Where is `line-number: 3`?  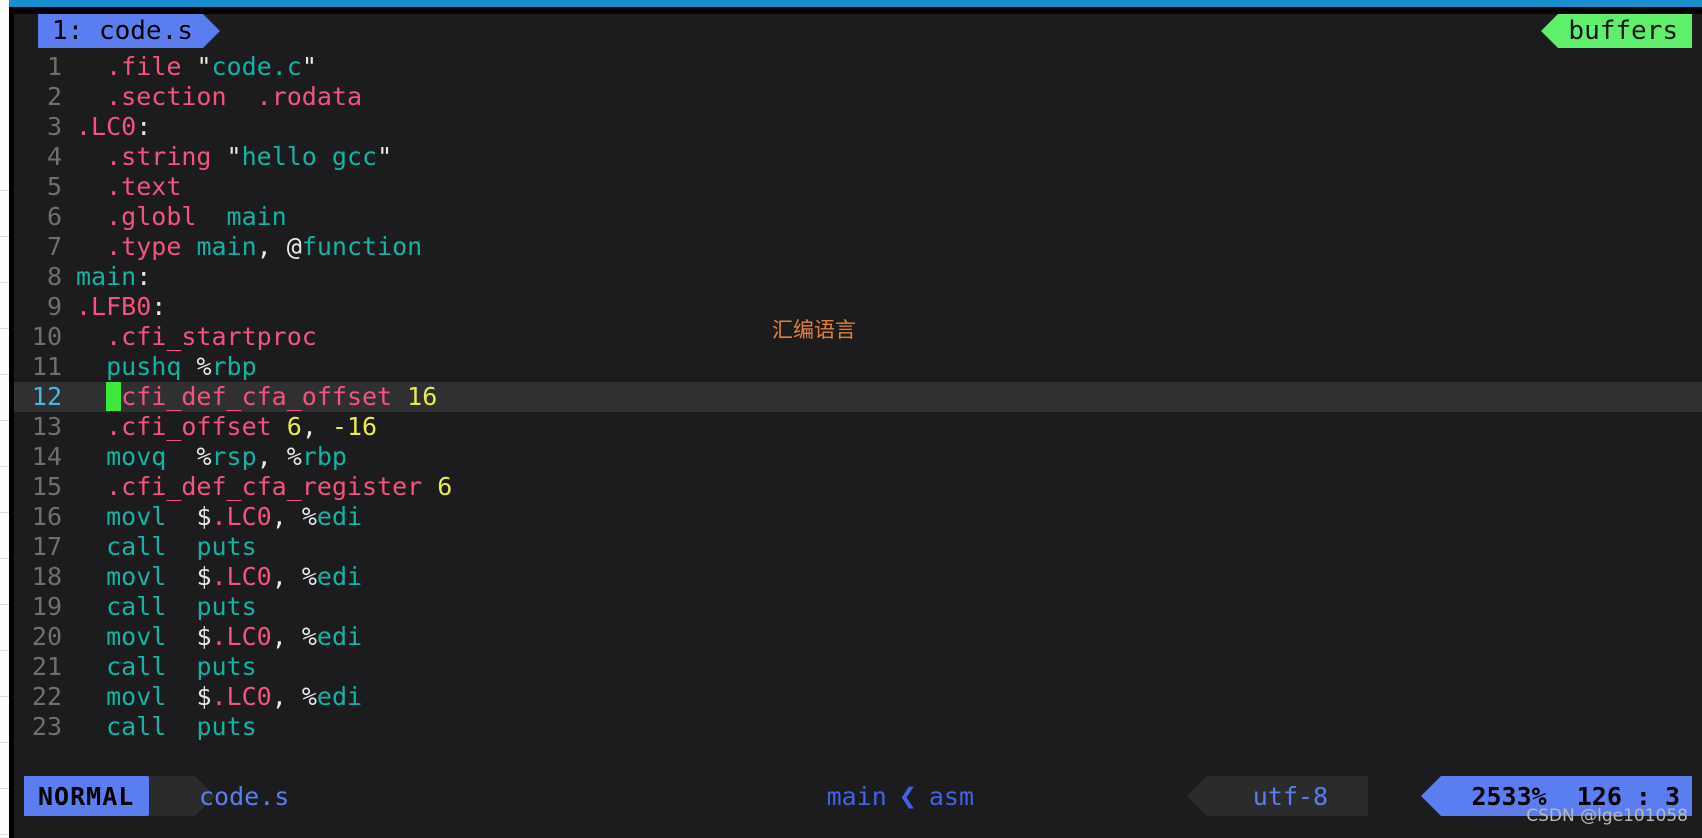
line-number: 3 is located at coordinates (54, 126).